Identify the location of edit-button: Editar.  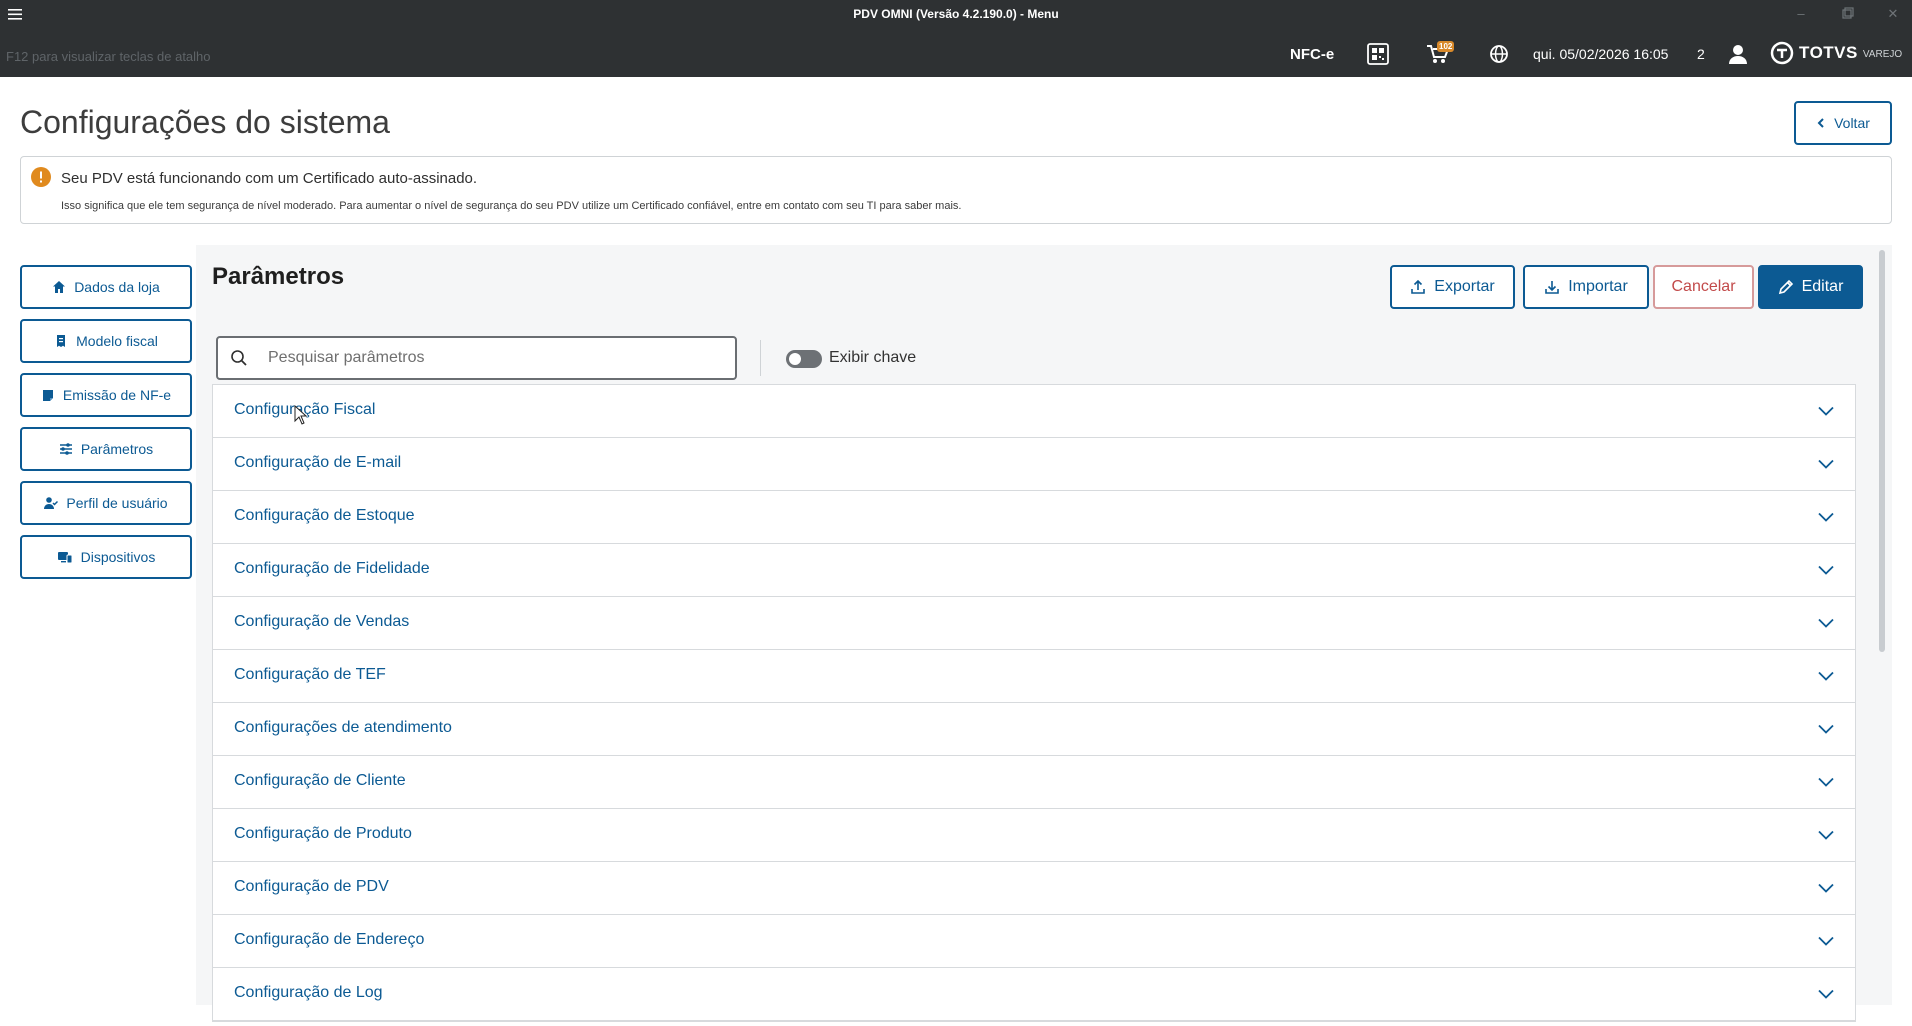
(1810, 287).